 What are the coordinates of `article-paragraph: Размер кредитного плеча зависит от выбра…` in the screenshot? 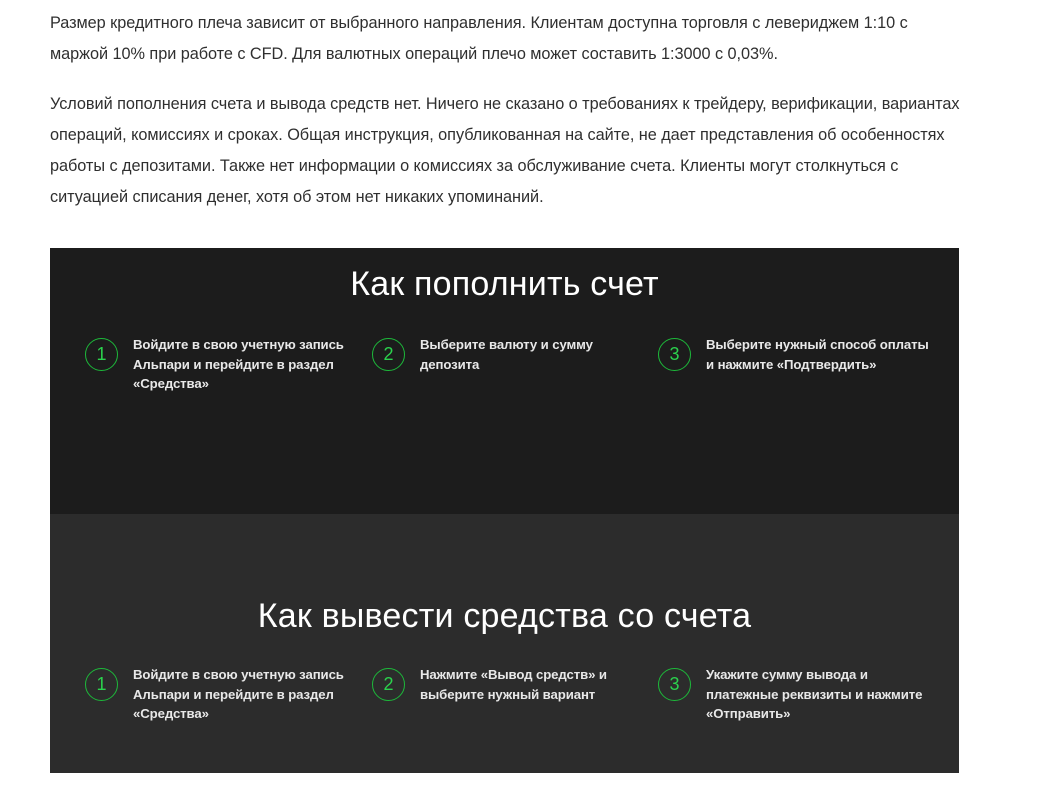 It's located at (479, 38).